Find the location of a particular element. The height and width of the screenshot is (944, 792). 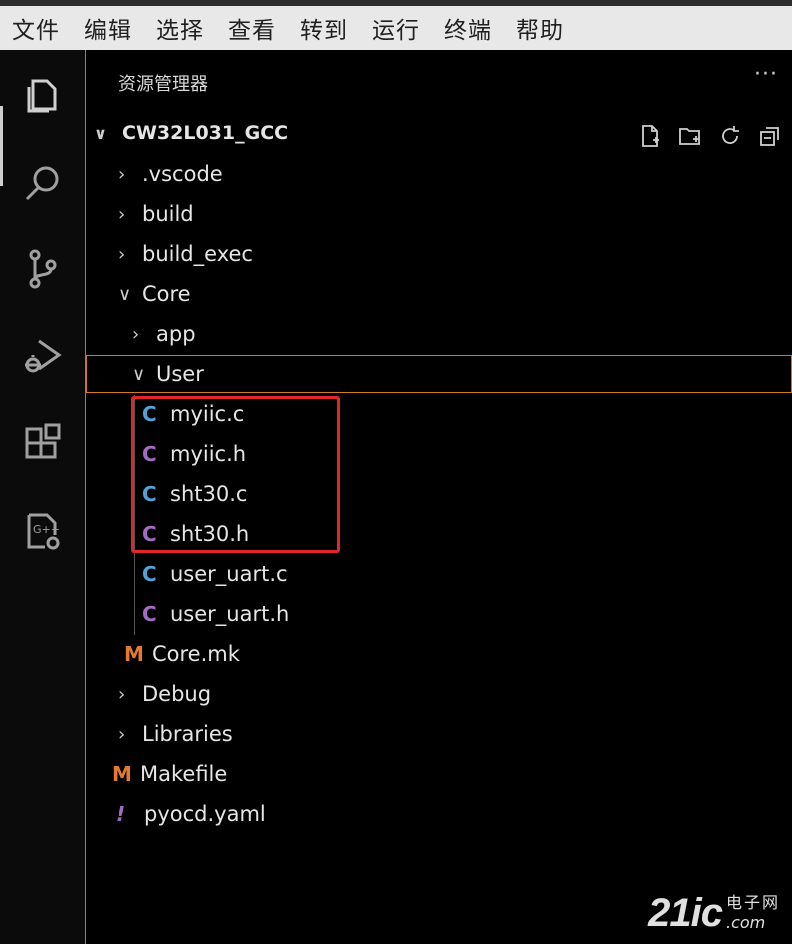

watermark: 21ic 电子网 .com is located at coordinates (714, 912).